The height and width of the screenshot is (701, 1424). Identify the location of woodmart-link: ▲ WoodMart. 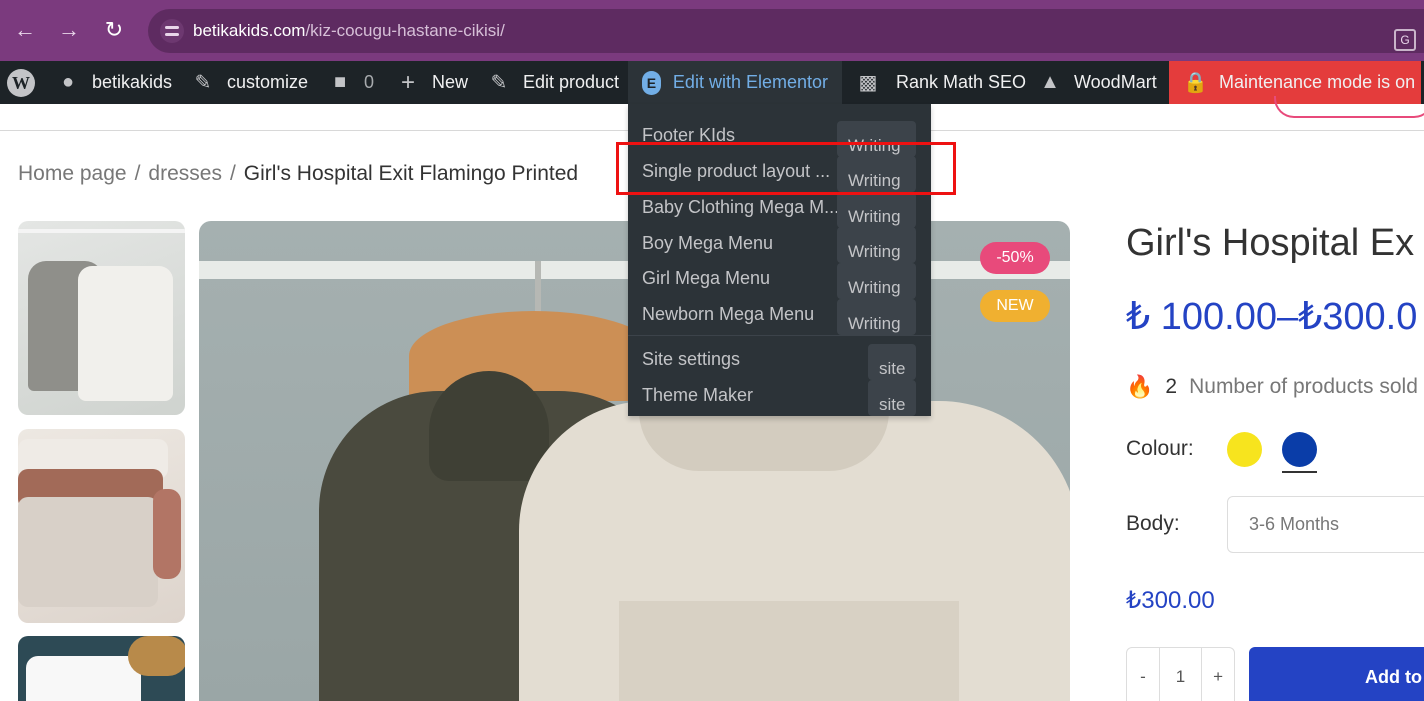
(1097, 82).